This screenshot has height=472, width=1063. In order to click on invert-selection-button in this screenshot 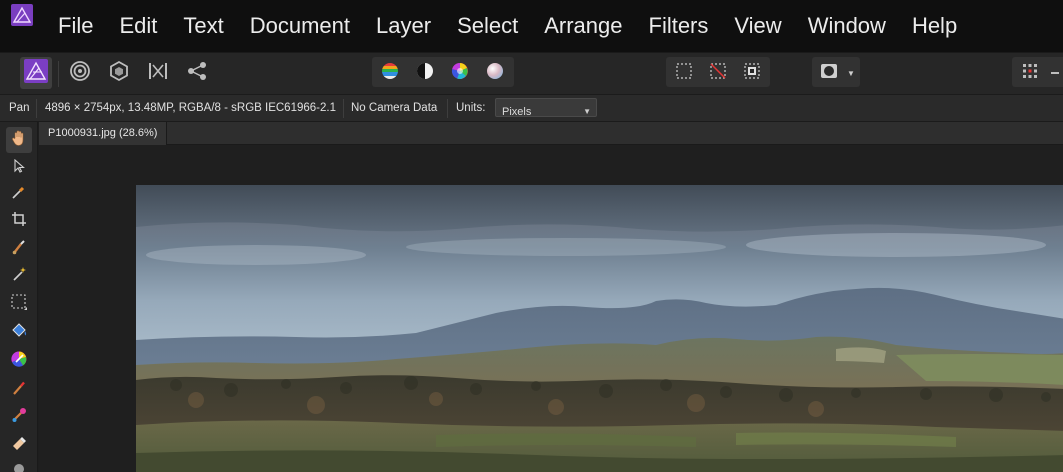, I will do `click(752, 73)`.